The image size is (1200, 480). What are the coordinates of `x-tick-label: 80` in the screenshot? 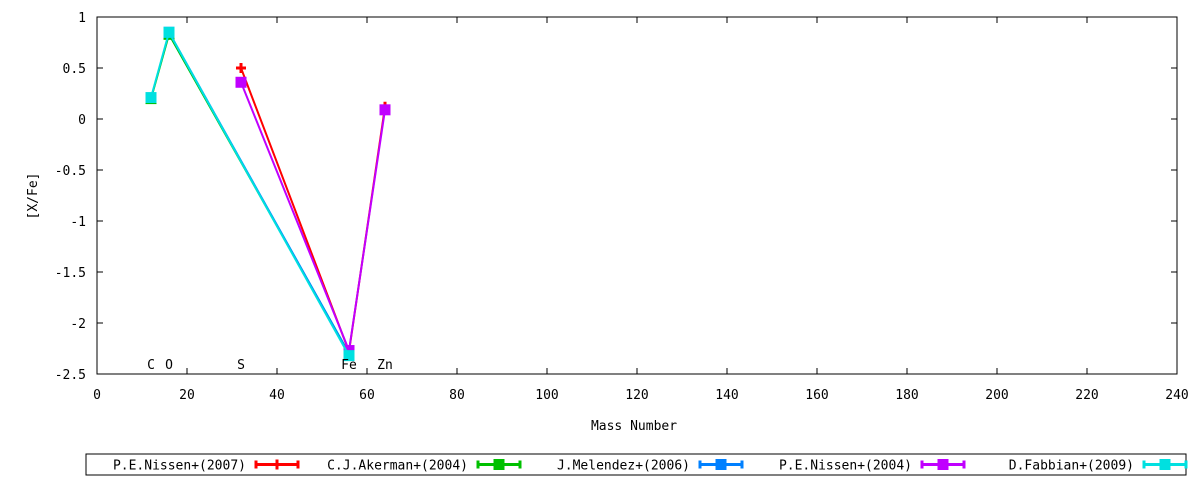 It's located at (457, 395).